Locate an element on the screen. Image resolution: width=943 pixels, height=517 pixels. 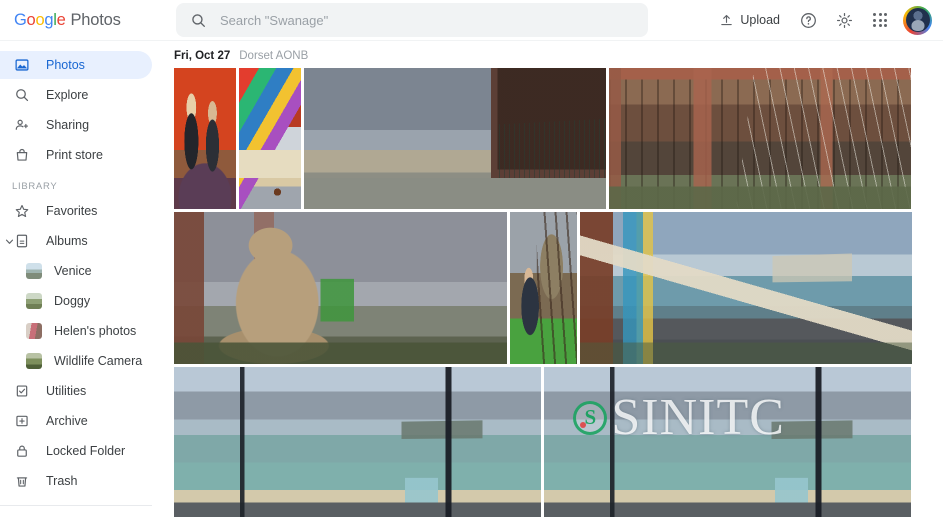
sidebar-item-sharing: Sharing is located at coordinates (76, 125).